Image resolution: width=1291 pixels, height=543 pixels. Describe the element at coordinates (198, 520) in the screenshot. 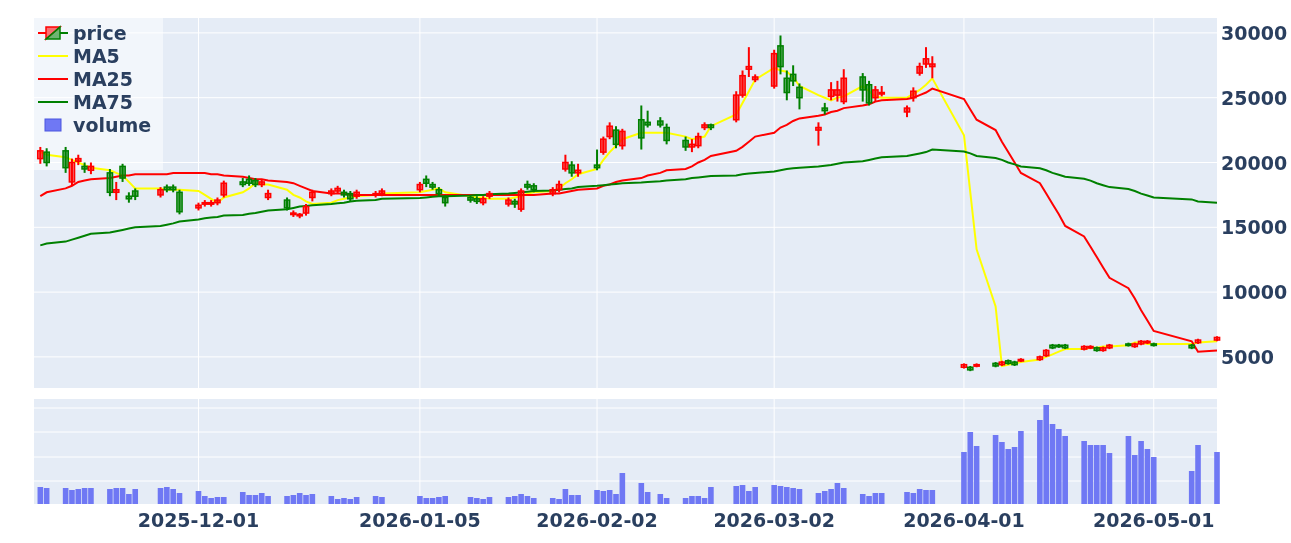

I see `axis-tick-label: 2025-12-01` at that location.